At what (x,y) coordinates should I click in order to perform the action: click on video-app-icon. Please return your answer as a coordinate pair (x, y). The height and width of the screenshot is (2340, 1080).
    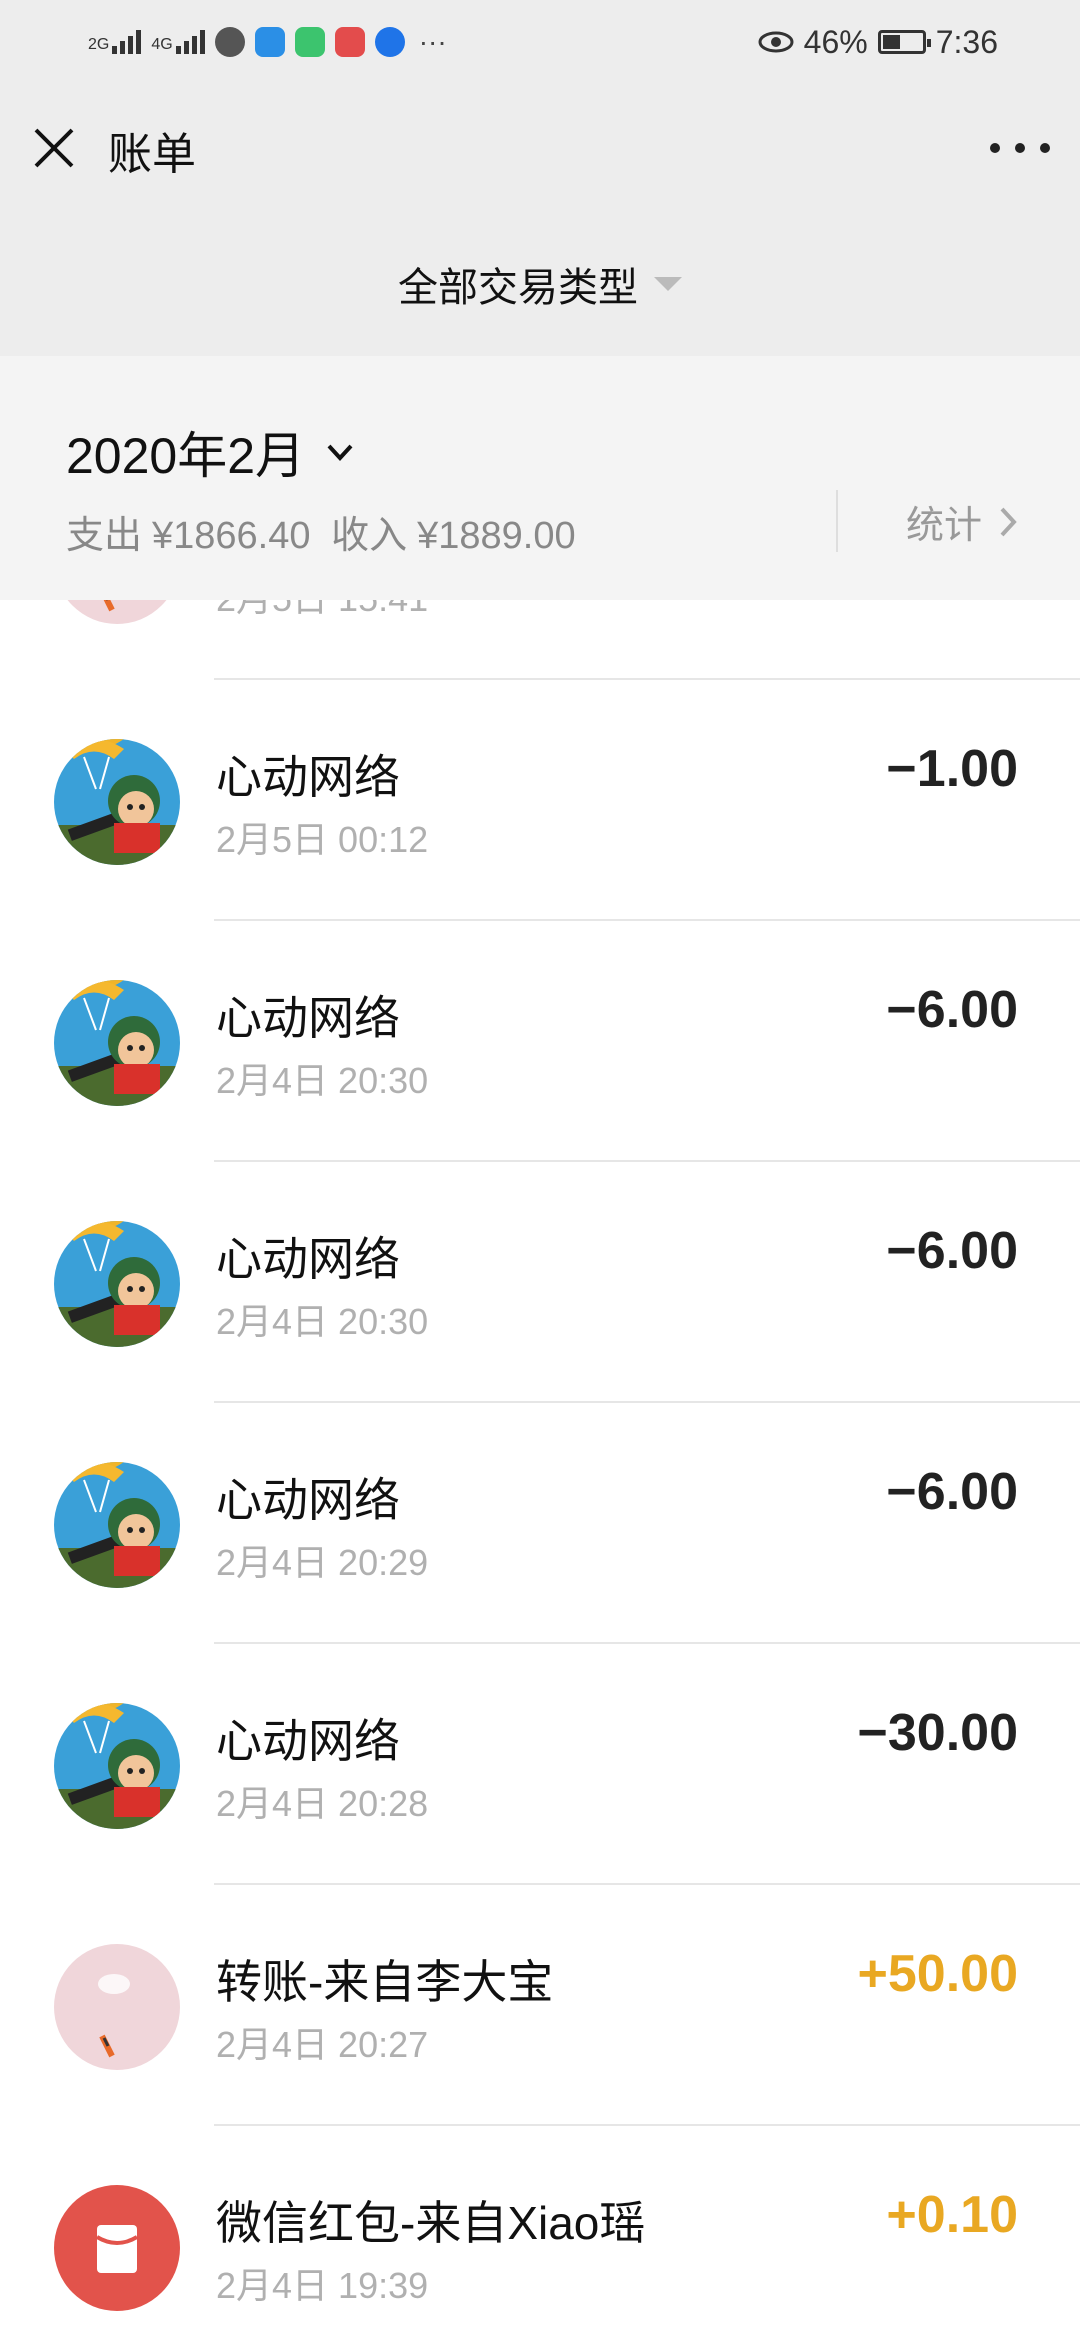
    Looking at the image, I should click on (309, 42).